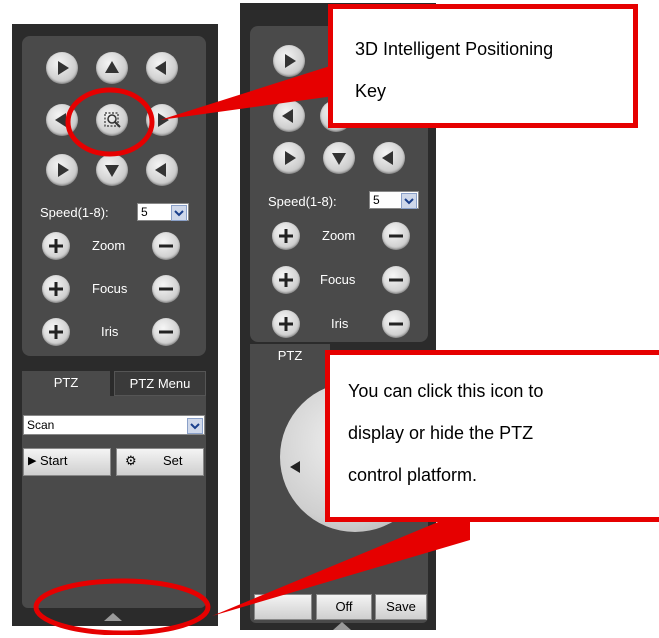 The image size is (659, 638). What do you see at coordinates (483, 66) in the screenshot?
I see `top-callout: 3D Intelligent Positioning Key` at bounding box center [483, 66].